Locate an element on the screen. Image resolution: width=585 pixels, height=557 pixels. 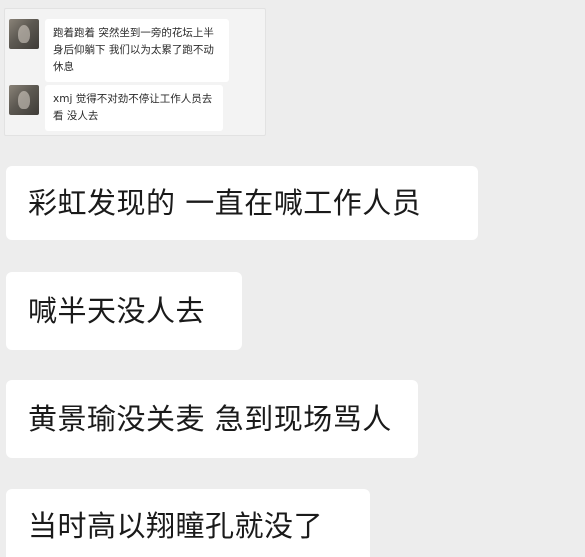
chat-message-bubble: 黄景瑜没关麦 急到现场骂人 is located at coordinates (212, 419).